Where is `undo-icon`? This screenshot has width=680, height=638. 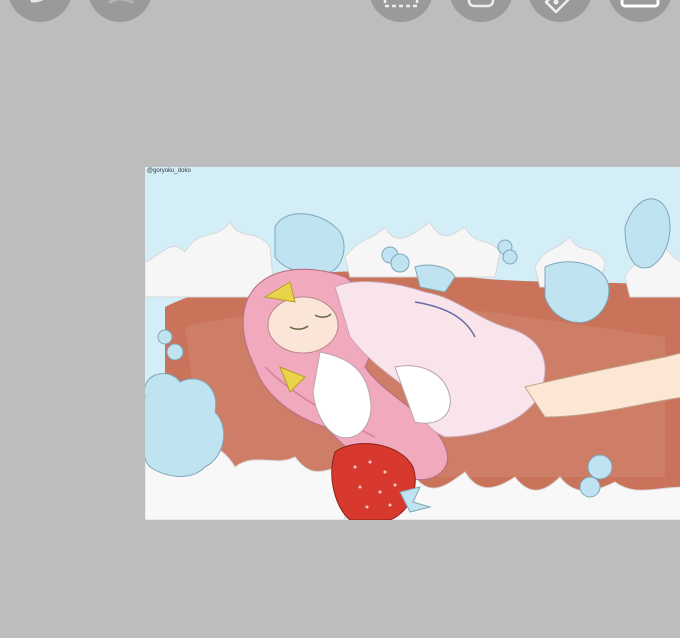 undo-icon is located at coordinates (37, 1).